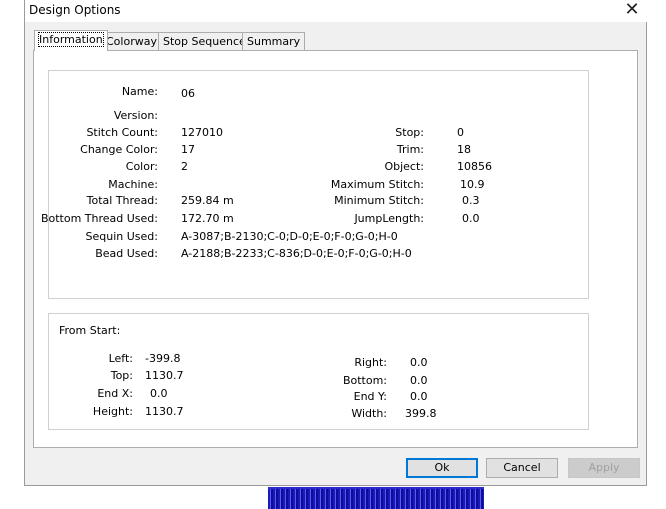 The height and width of the screenshot is (509, 666). Describe the element at coordinates (188, 149) in the screenshot. I see `change-color-value: 17` at that location.